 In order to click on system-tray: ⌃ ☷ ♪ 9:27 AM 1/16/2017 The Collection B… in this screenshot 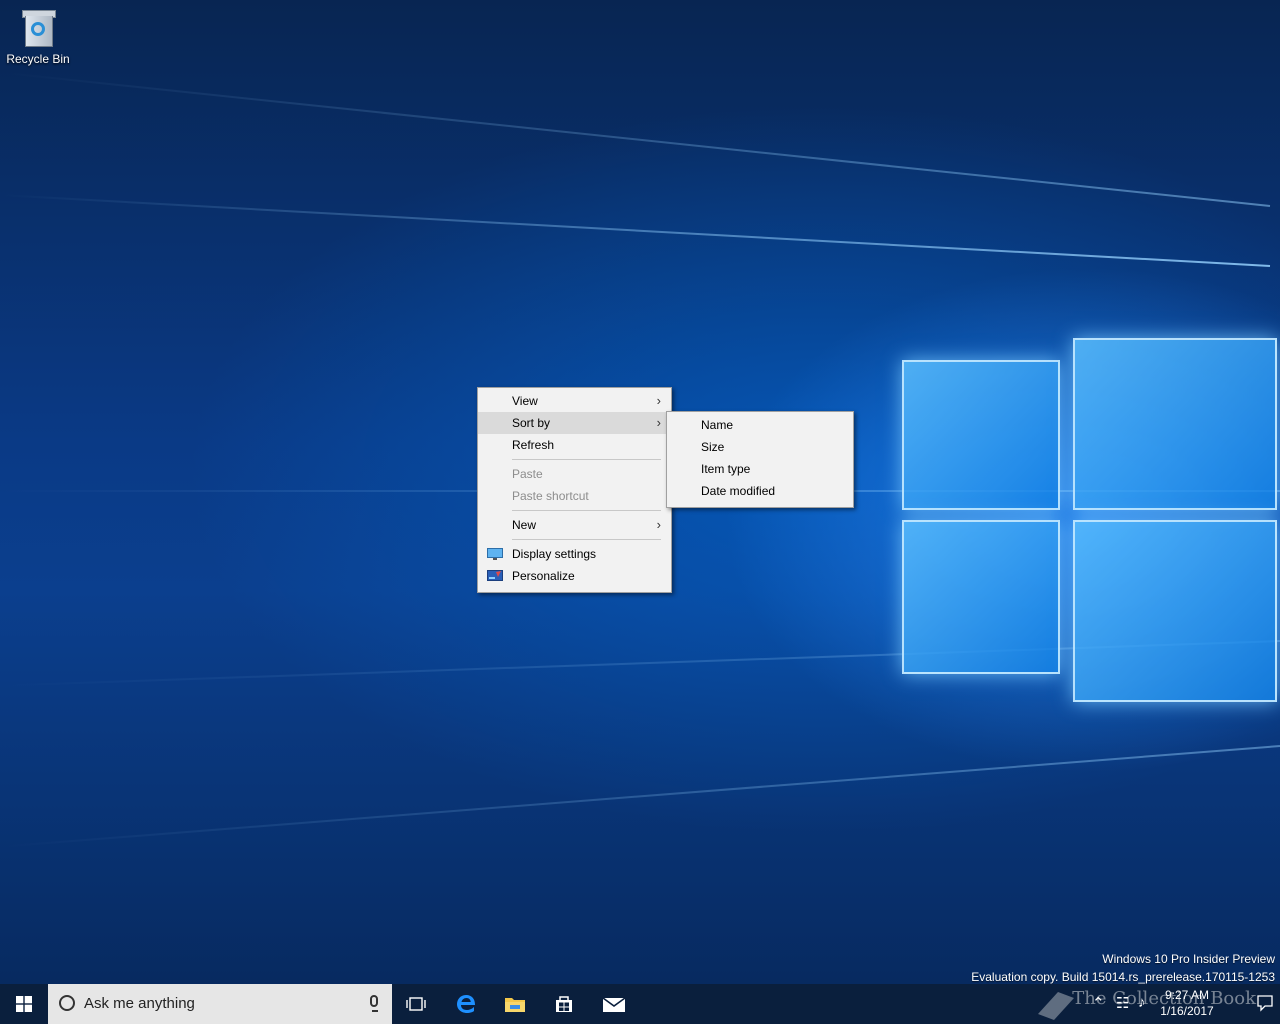, I will do `click(1150, 1004)`.